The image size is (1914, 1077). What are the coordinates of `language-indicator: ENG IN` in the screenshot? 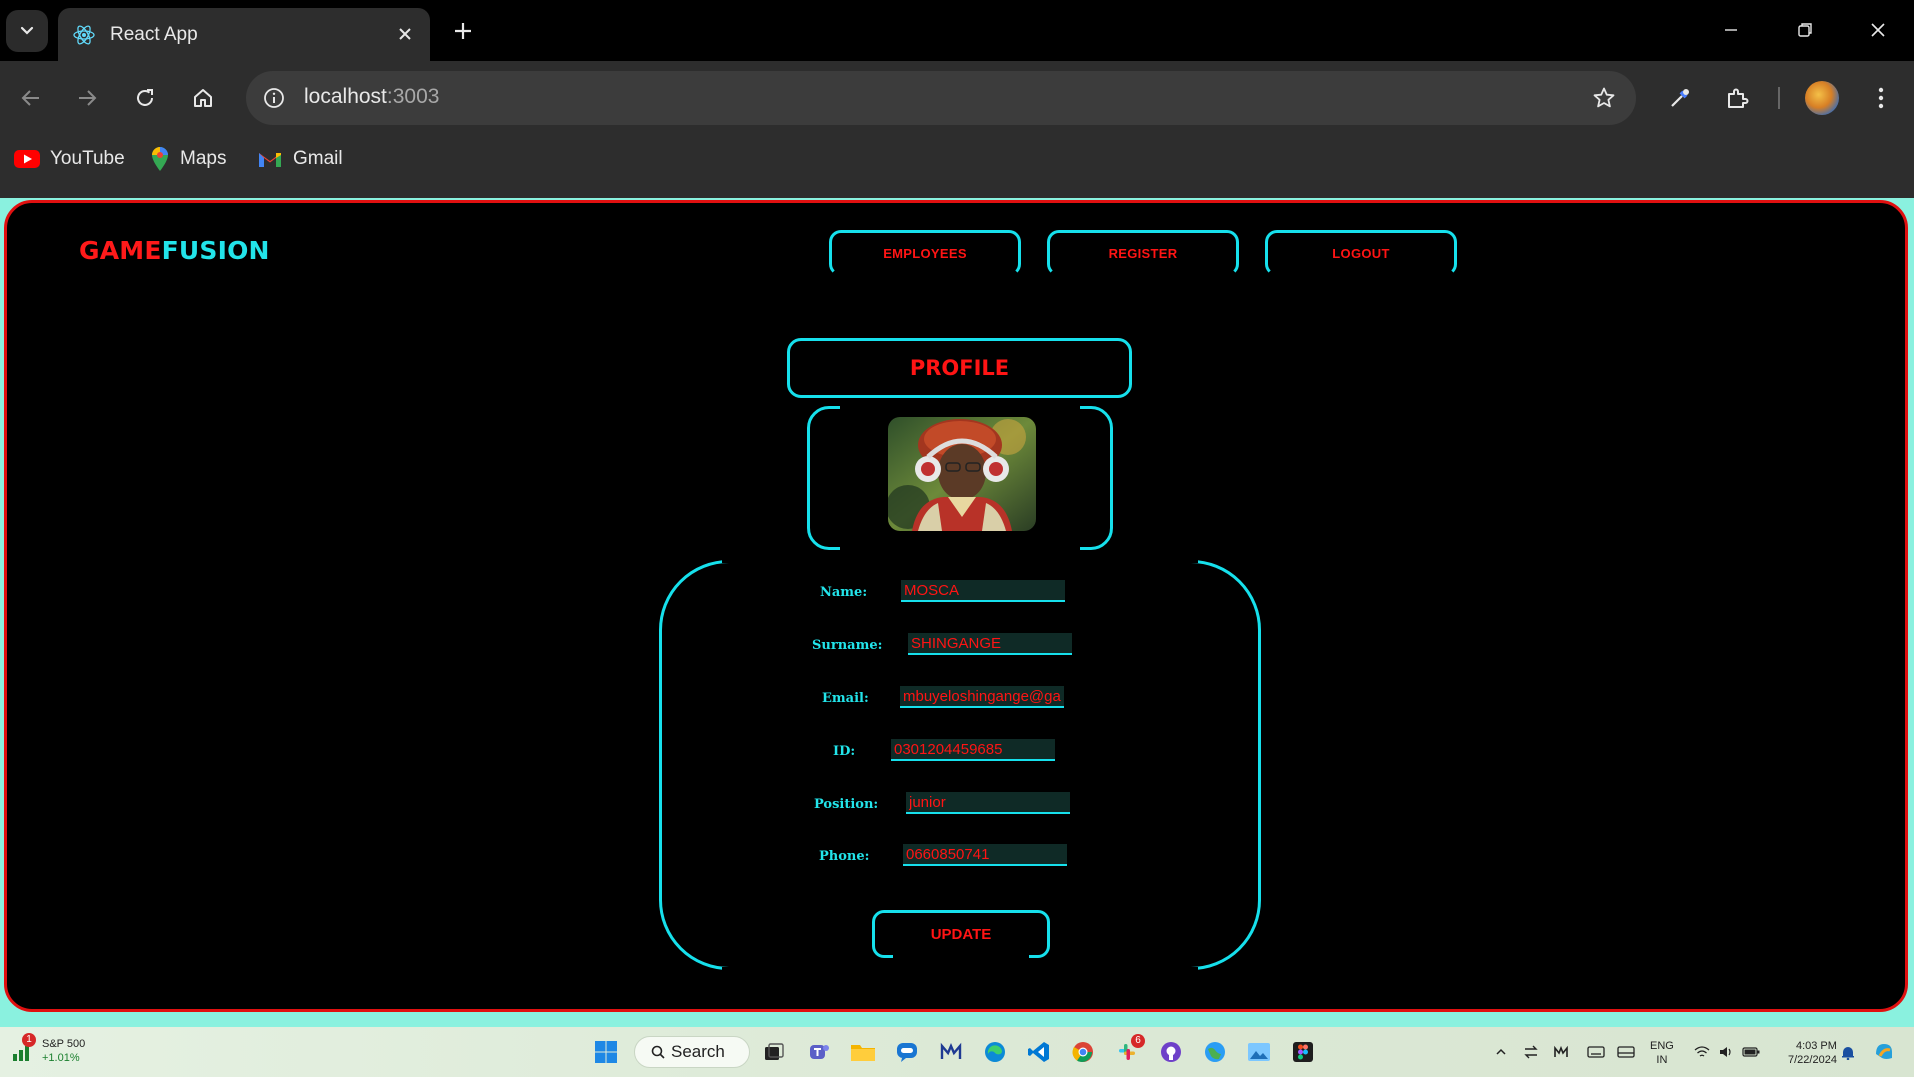 It's located at (1662, 1053).